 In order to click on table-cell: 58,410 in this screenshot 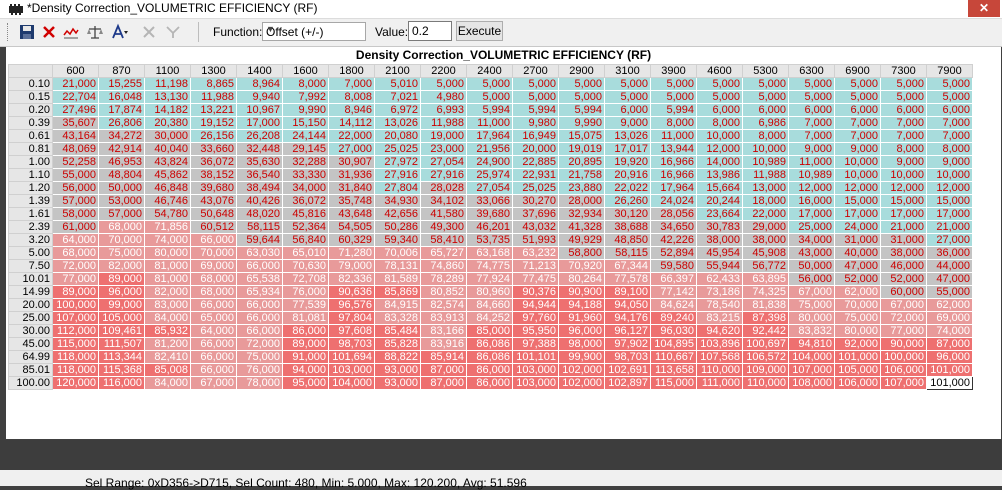, I will do `click(443, 240)`.